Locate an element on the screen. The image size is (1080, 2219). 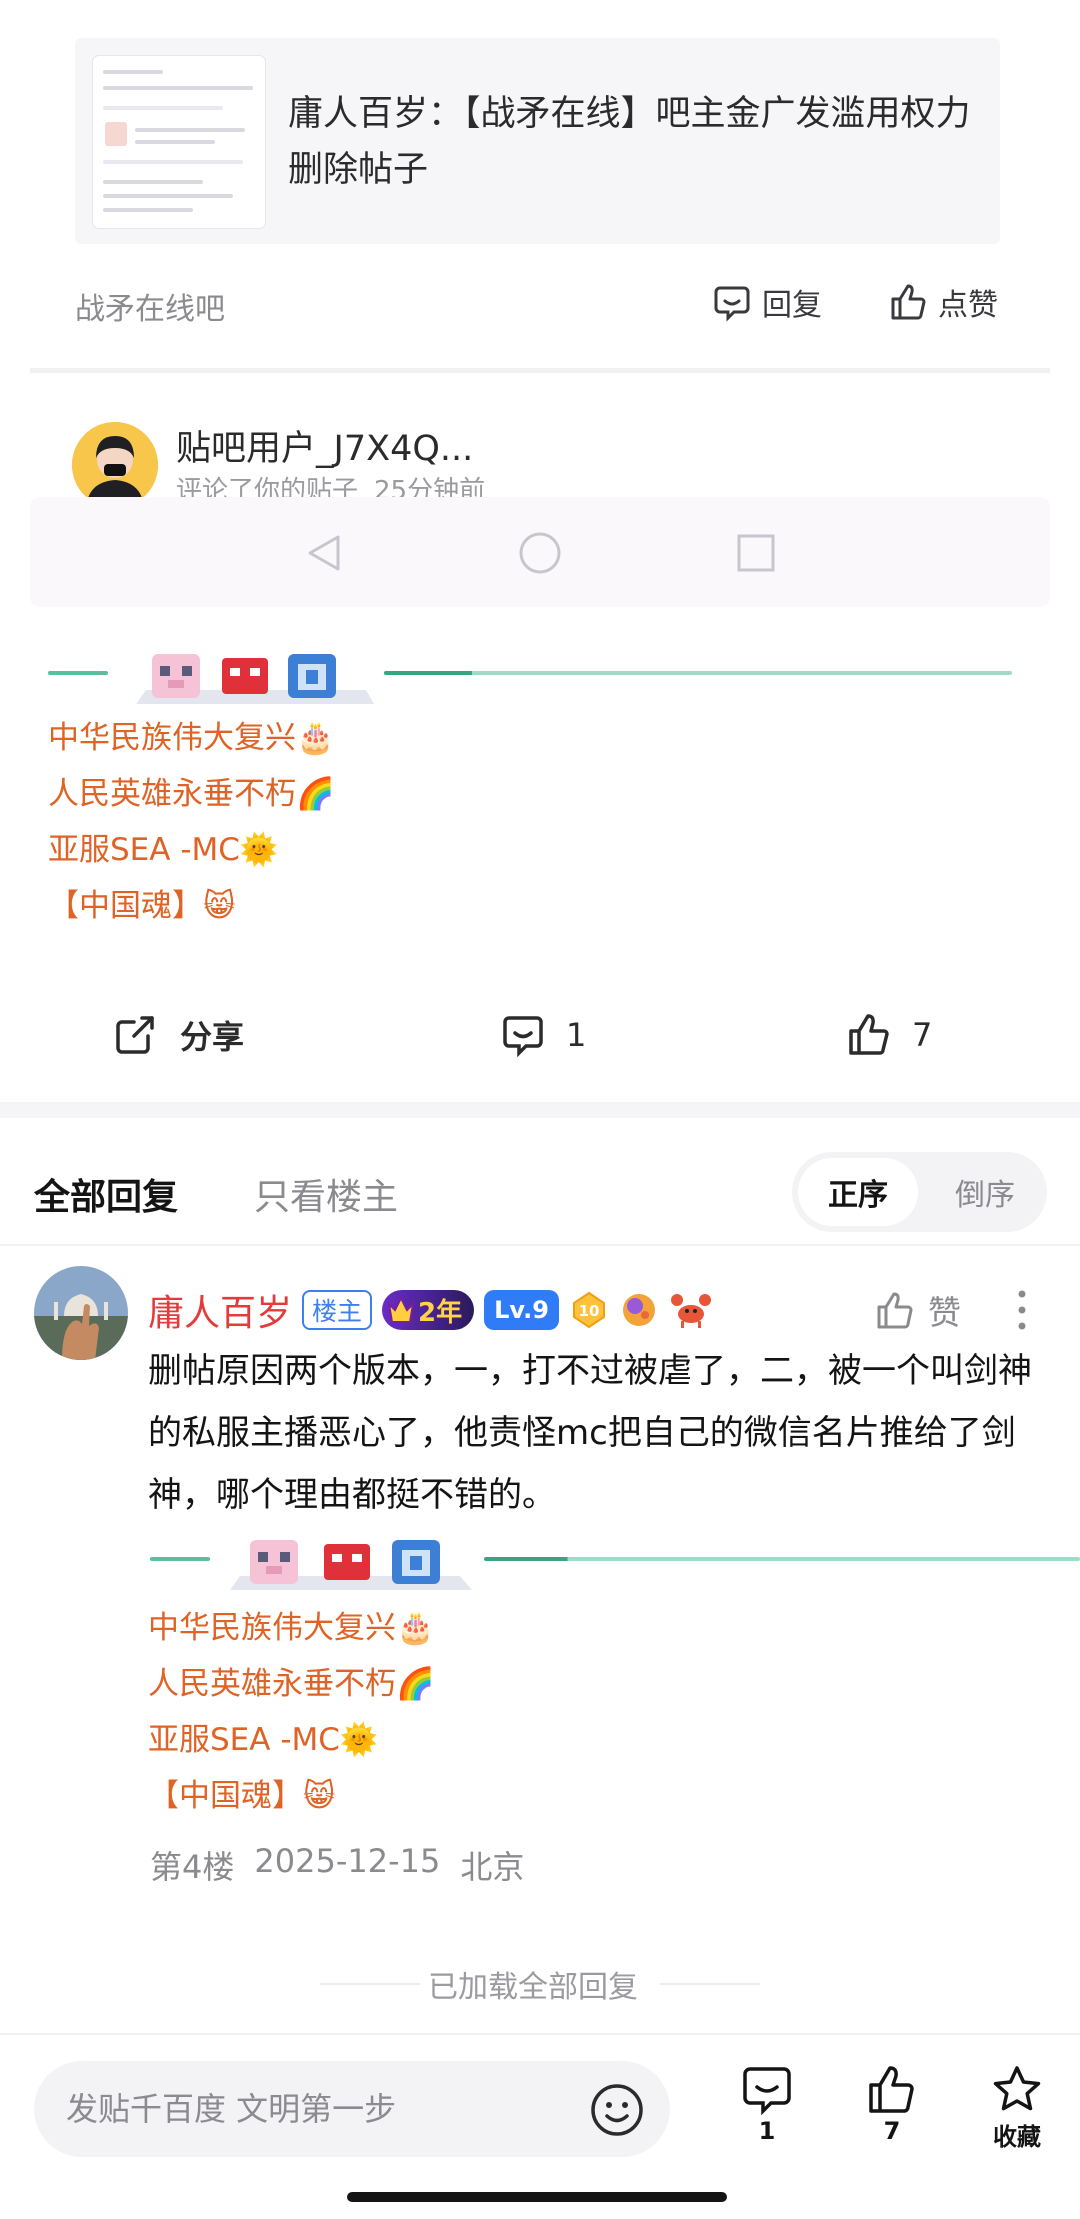
like-label: 点赞 is located at coordinates (968, 305).